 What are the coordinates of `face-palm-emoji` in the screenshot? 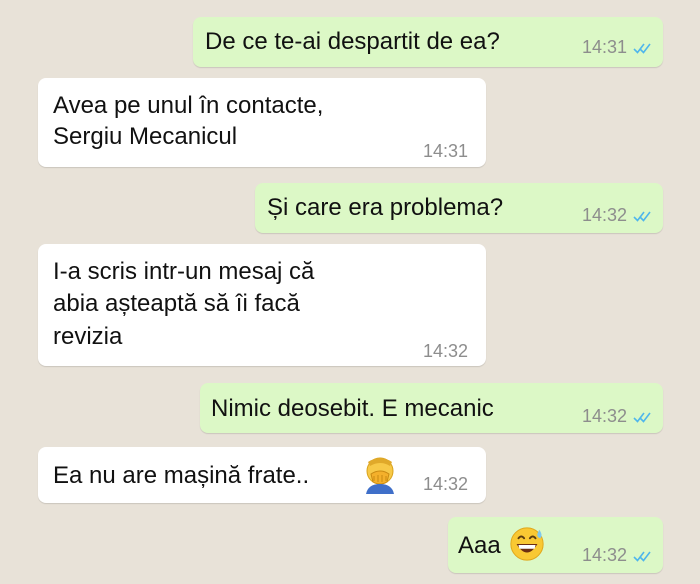 It's located at (380, 475).